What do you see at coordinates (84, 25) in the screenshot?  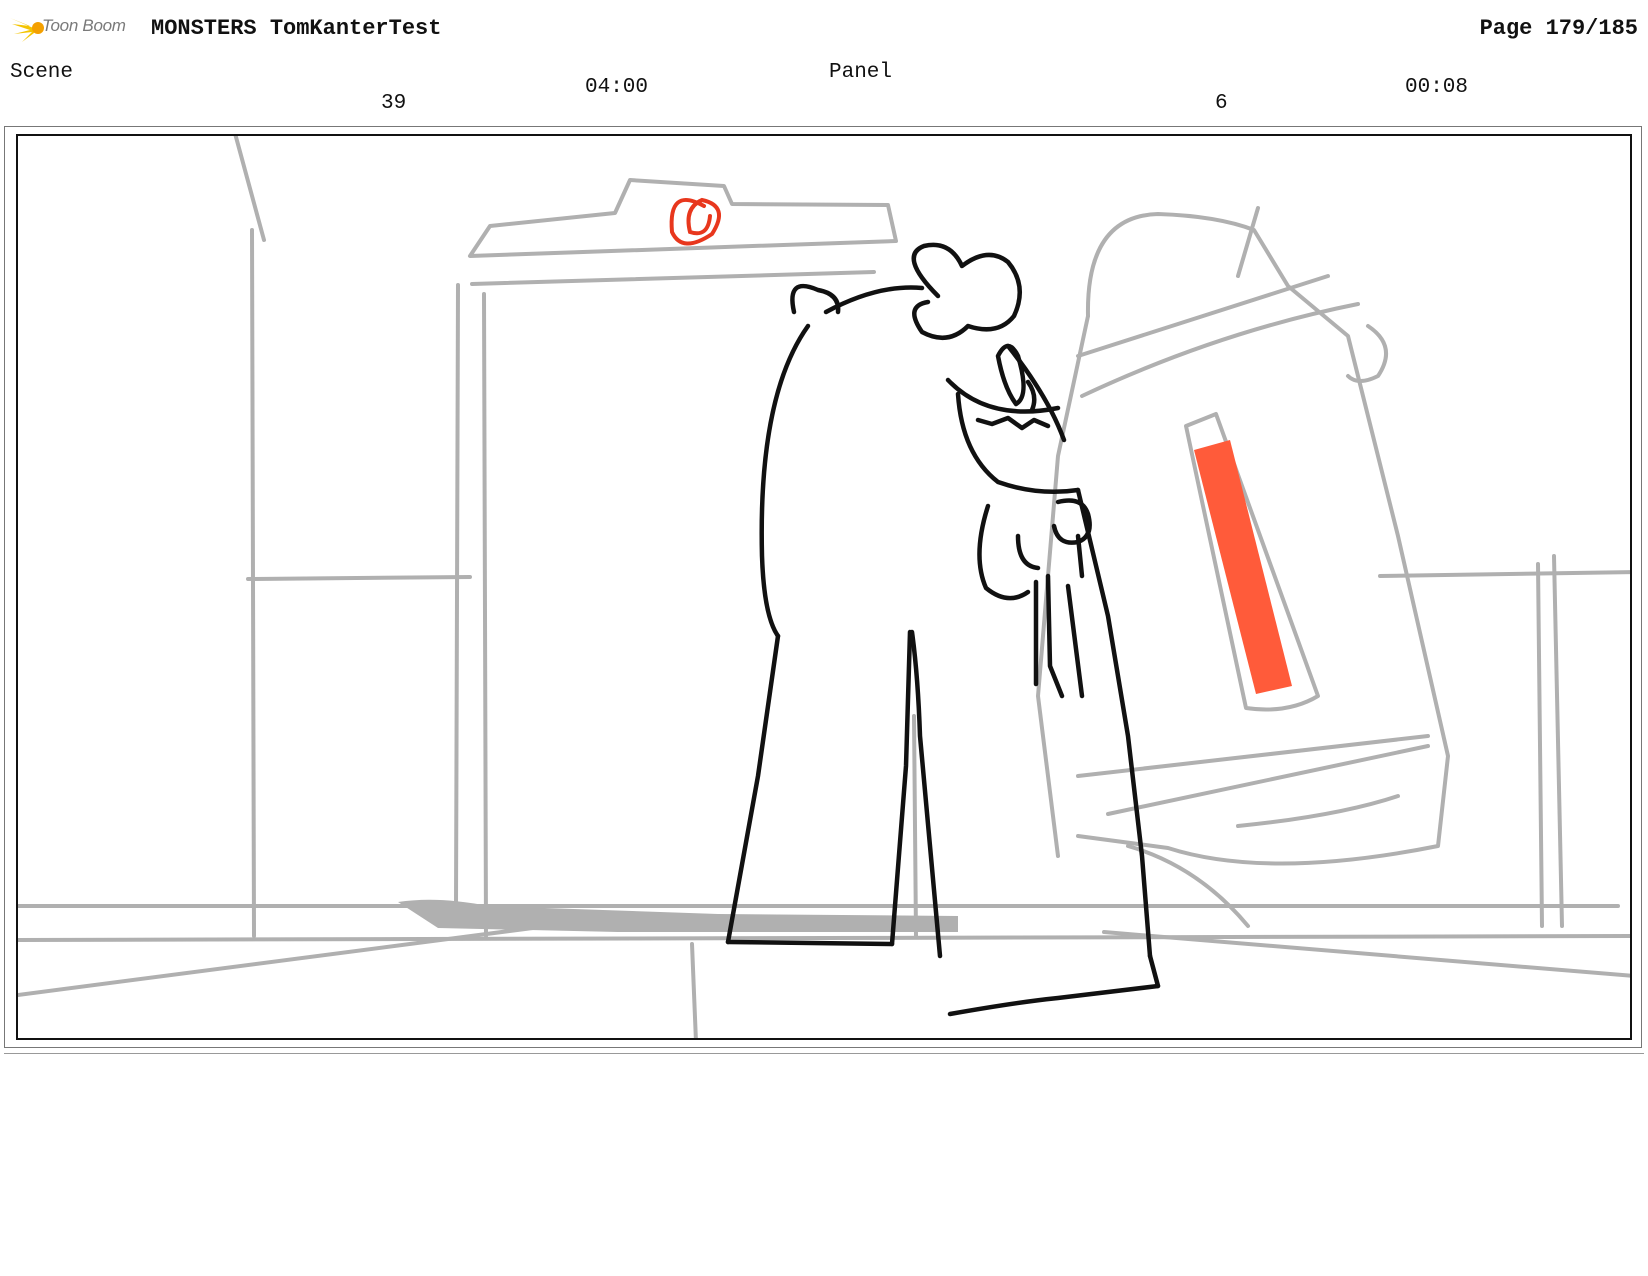 I see `logo-text: Toon Boom` at bounding box center [84, 25].